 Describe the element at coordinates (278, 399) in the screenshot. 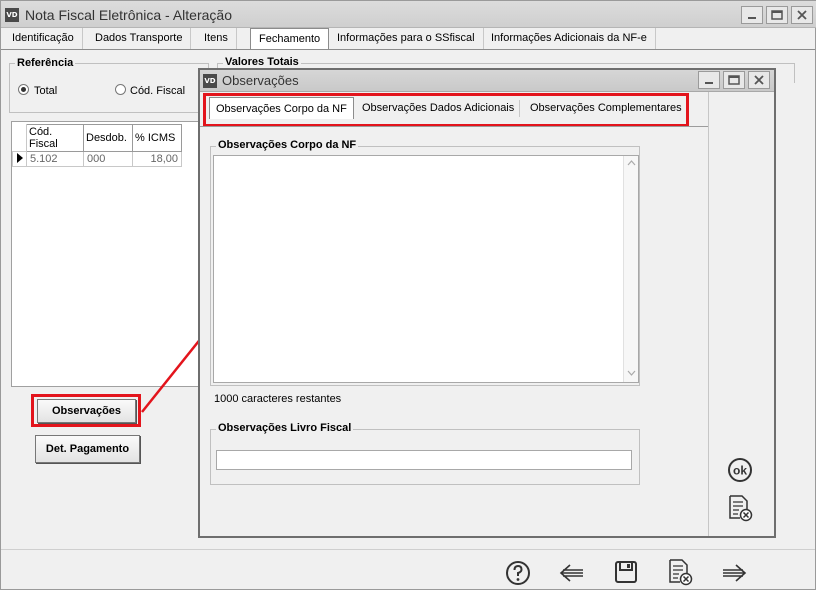

I see `corpo-remaining: 1000 caracteres restantes` at that location.